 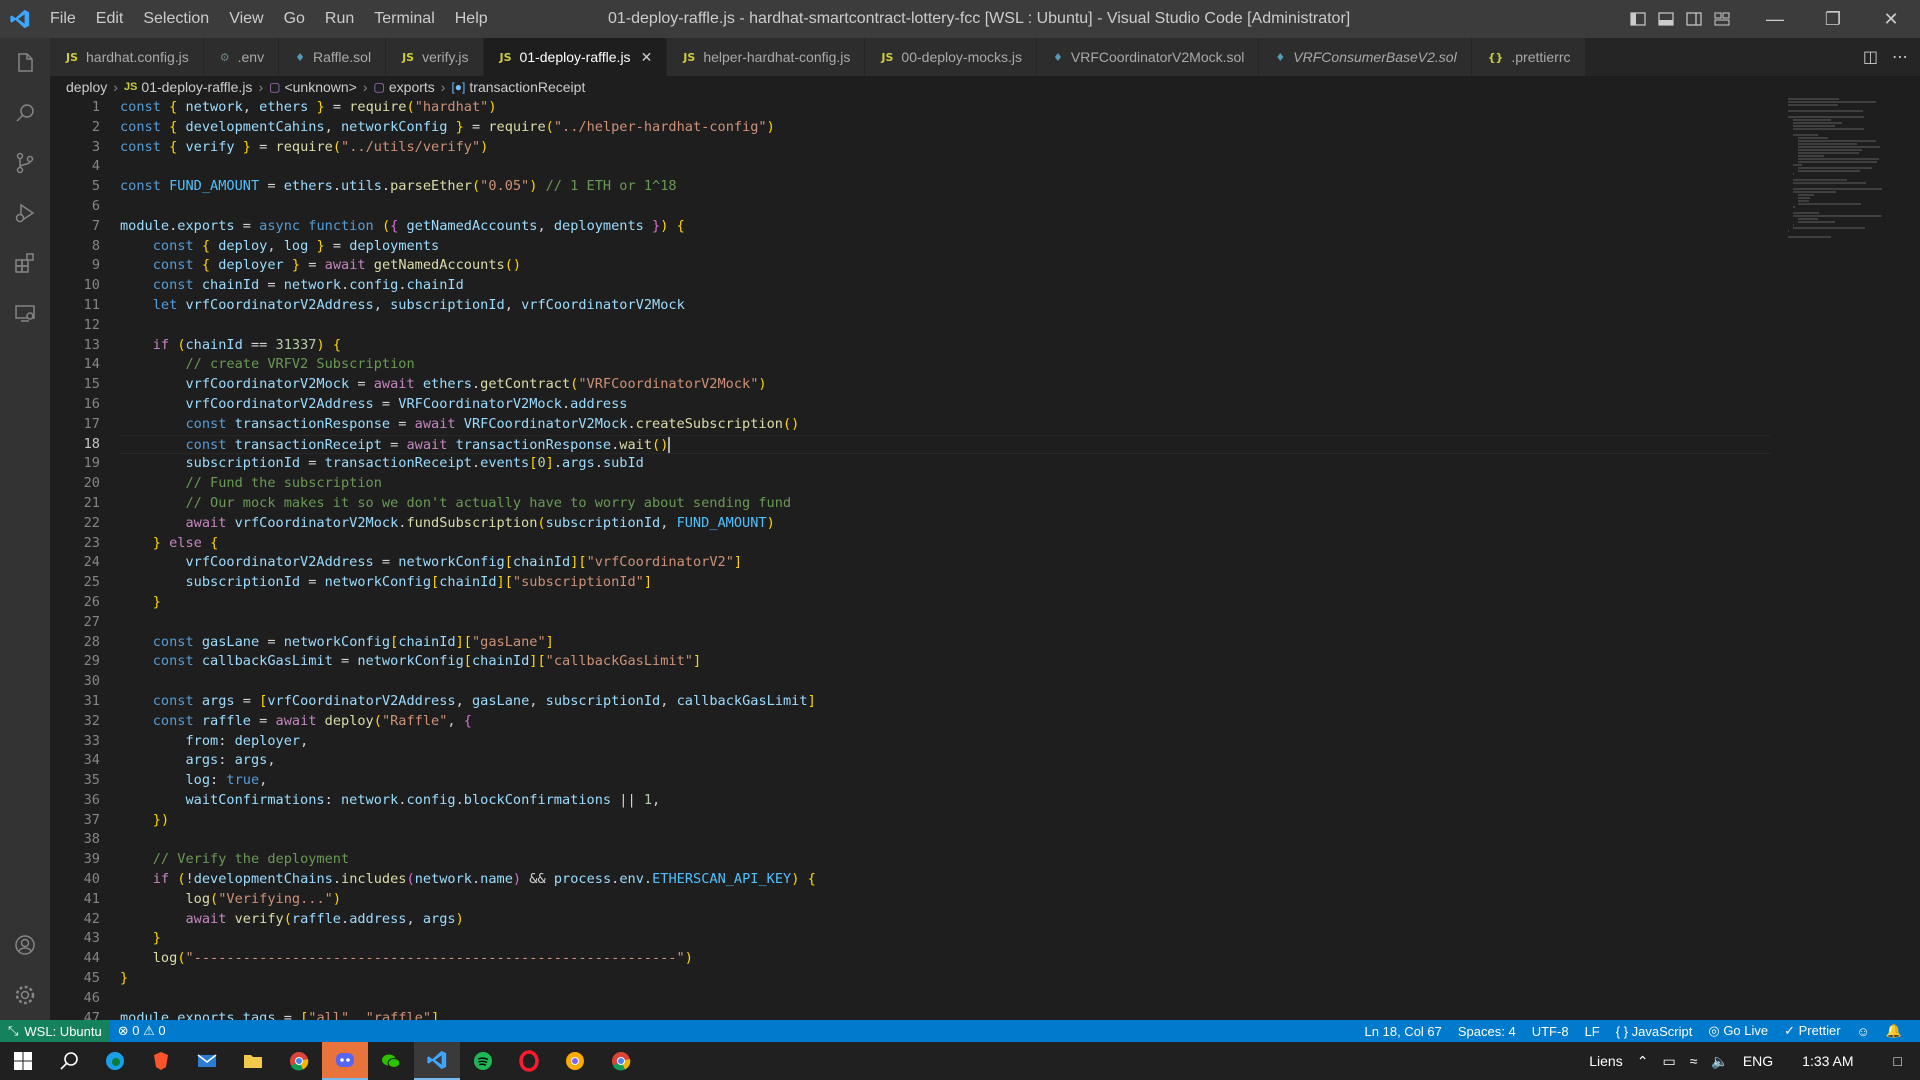 I want to click on code-line: } else {, so click(x=945, y=544).